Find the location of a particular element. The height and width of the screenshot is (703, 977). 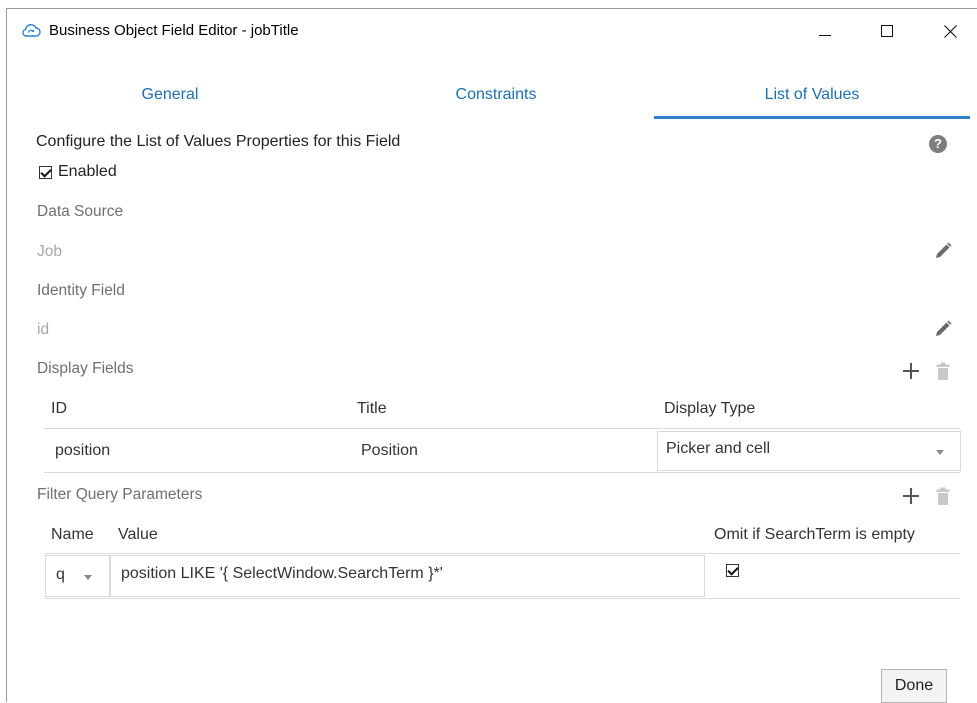

tab-list-of-values: List of Values is located at coordinates (812, 96).